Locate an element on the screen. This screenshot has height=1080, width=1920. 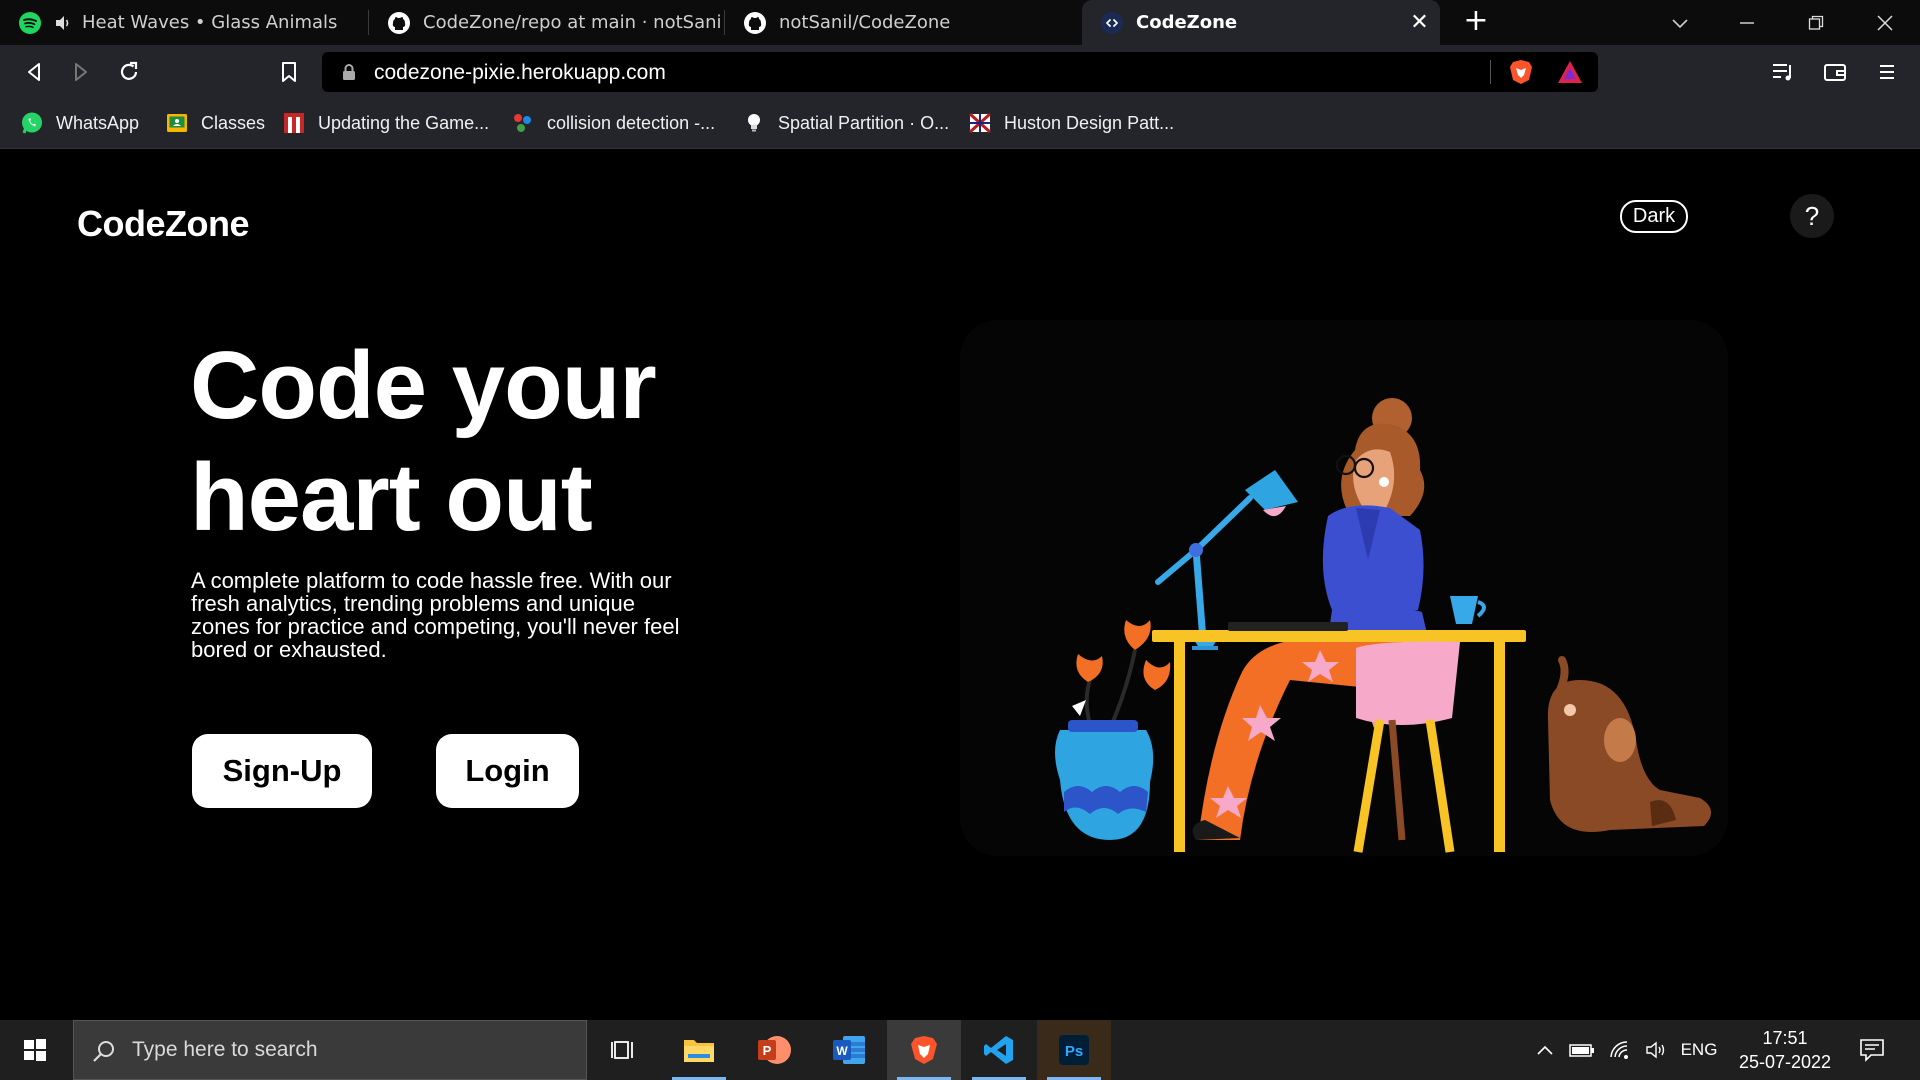
bookmark-page-icon is located at coordinates (289, 72).